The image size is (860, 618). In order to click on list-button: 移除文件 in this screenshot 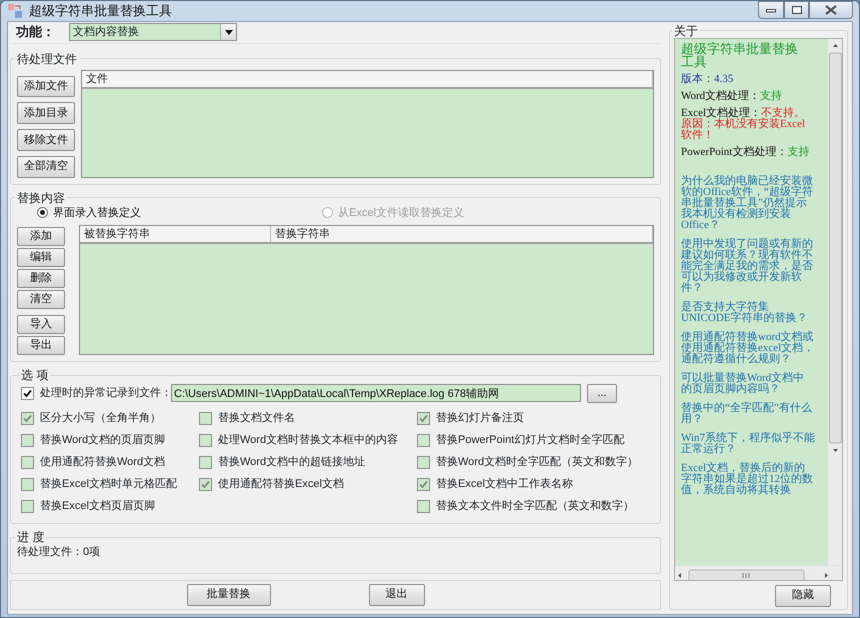, I will do `click(46, 140)`.